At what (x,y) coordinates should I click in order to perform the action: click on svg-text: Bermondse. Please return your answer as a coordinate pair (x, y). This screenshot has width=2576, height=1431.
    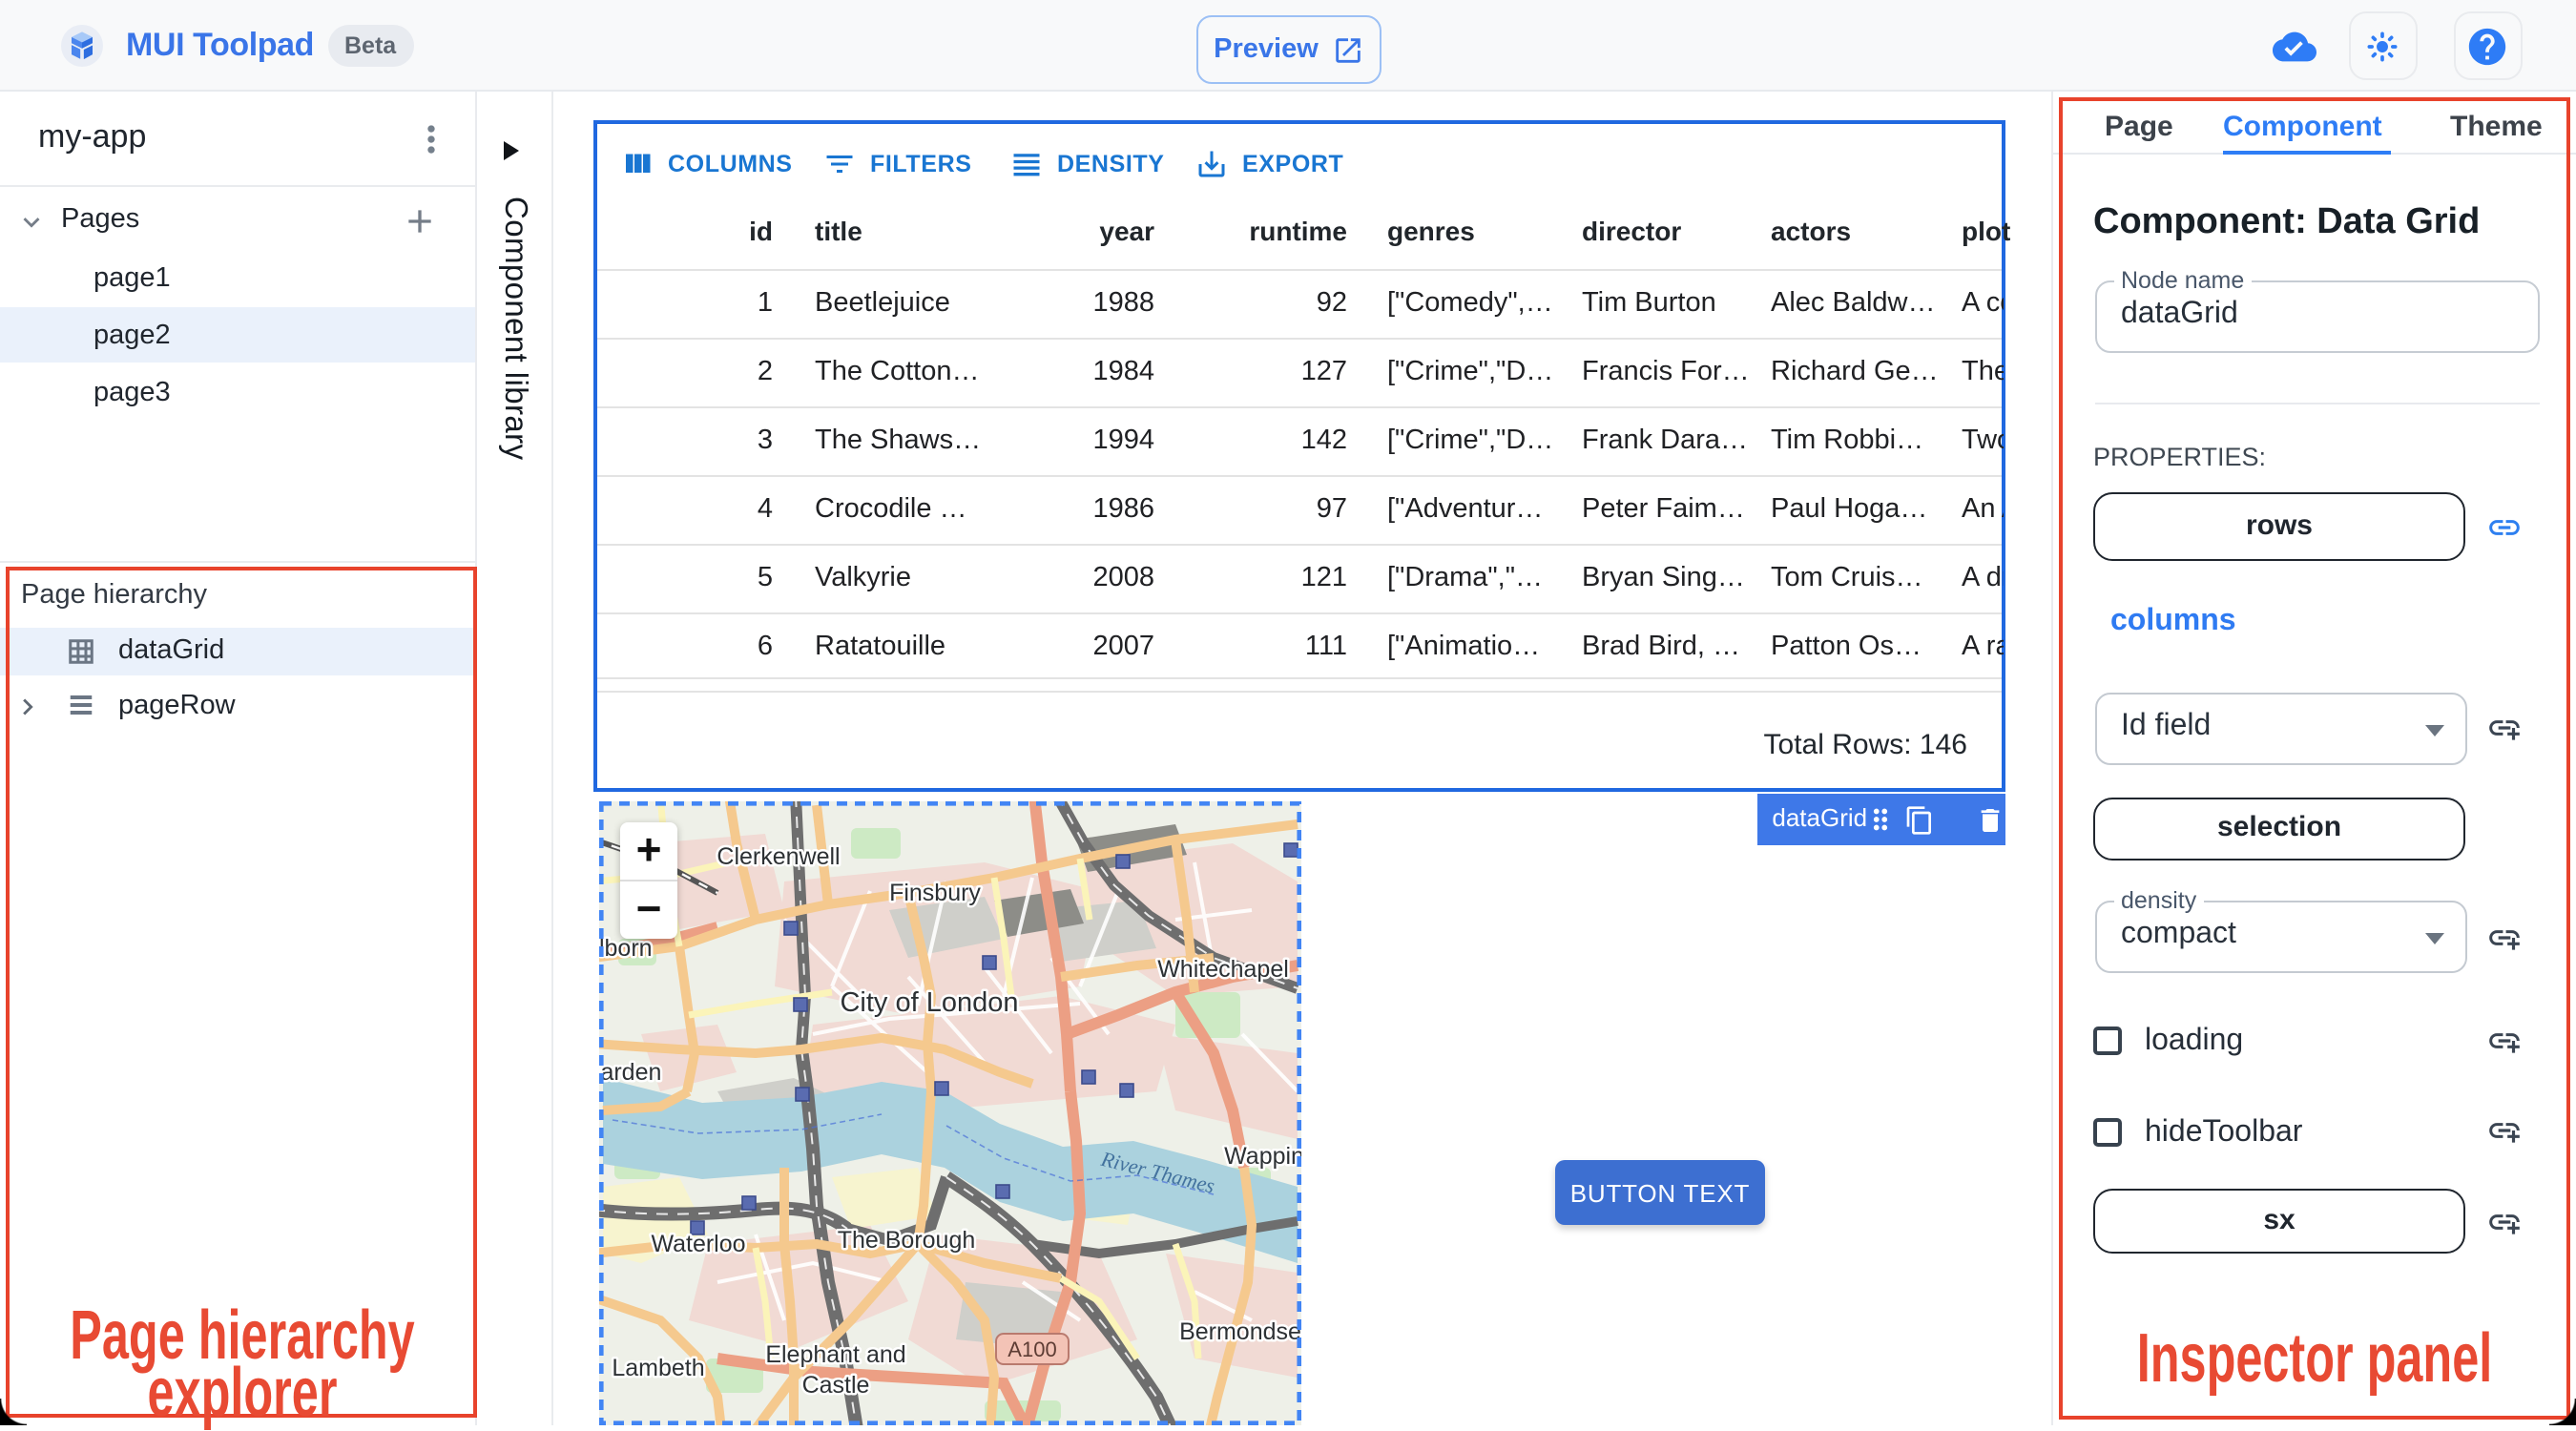
    Looking at the image, I should click on (1240, 1331).